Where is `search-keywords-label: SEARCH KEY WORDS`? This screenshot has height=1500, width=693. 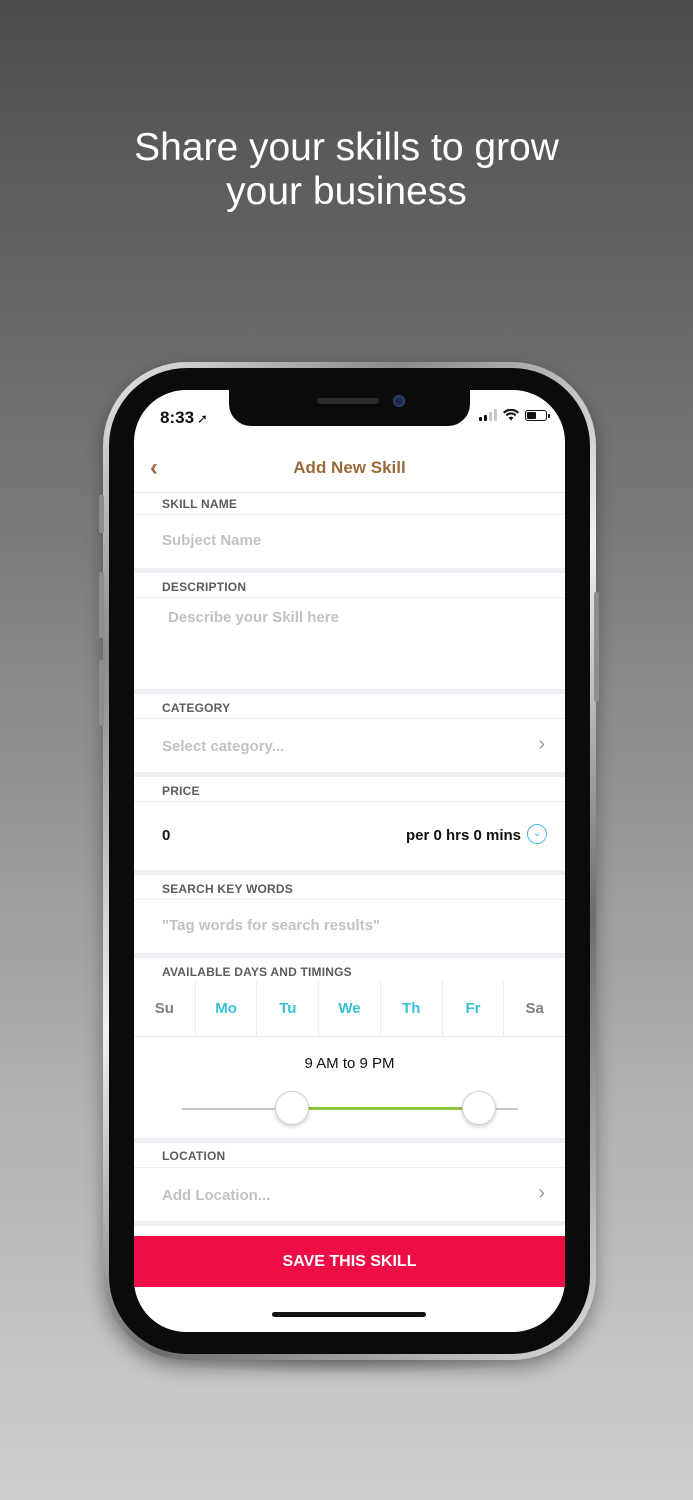
search-keywords-label: SEARCH KEY WORDS is located at coordinates (227, 889).